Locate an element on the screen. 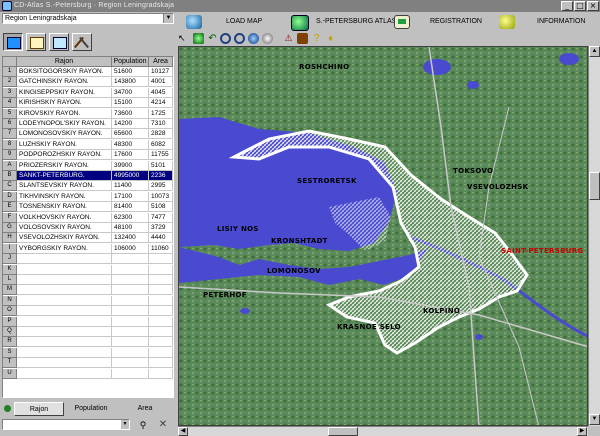 The height and width of the screenshot is (436, 600). table-cell-population: 106000 is located at coordinates (130, 248).